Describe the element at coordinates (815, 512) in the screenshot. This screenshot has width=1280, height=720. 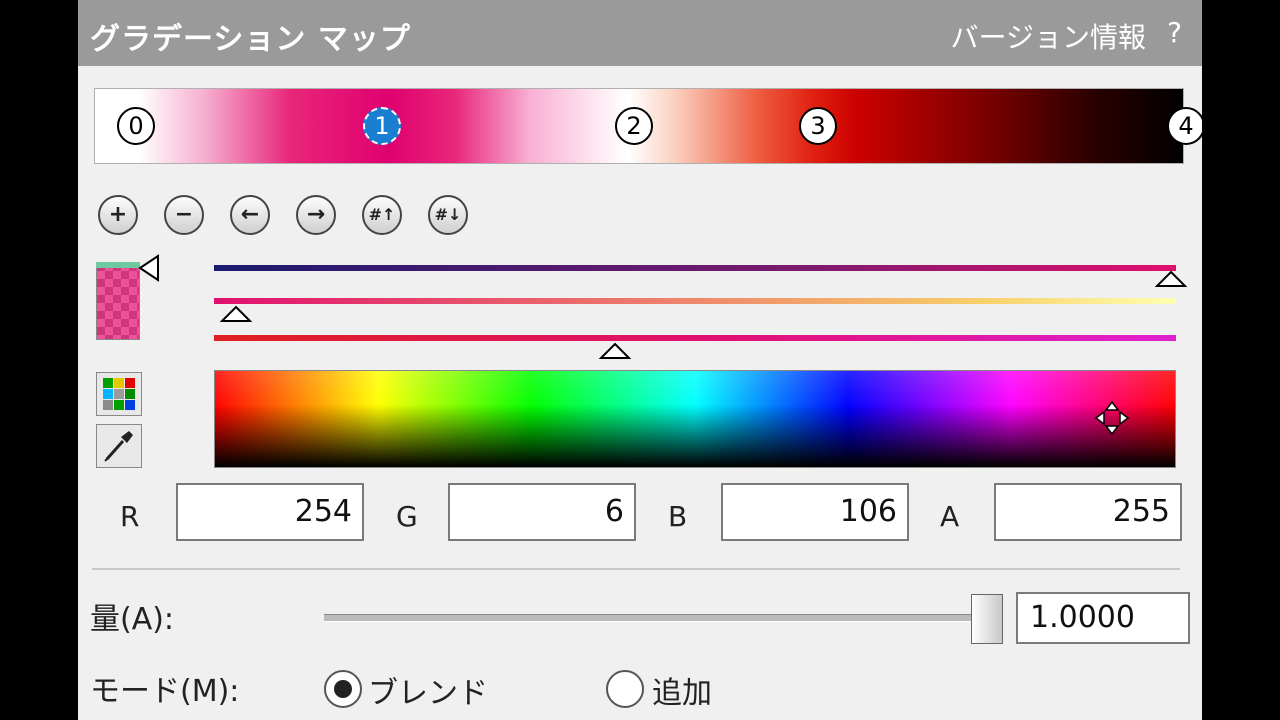
I see `blue-input: 106` at that location.